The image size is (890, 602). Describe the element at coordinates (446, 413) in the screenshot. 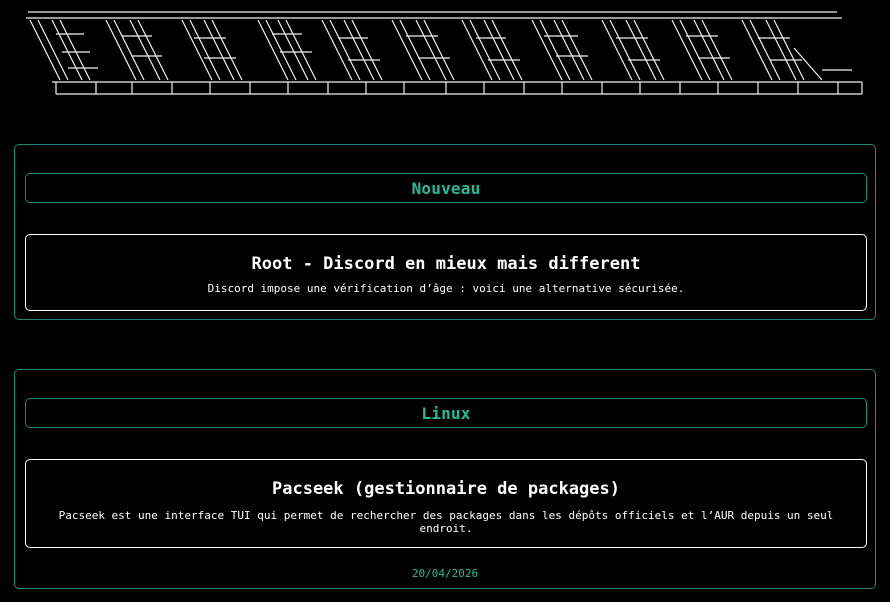

I see `section-header-linux: Linux` at that location.